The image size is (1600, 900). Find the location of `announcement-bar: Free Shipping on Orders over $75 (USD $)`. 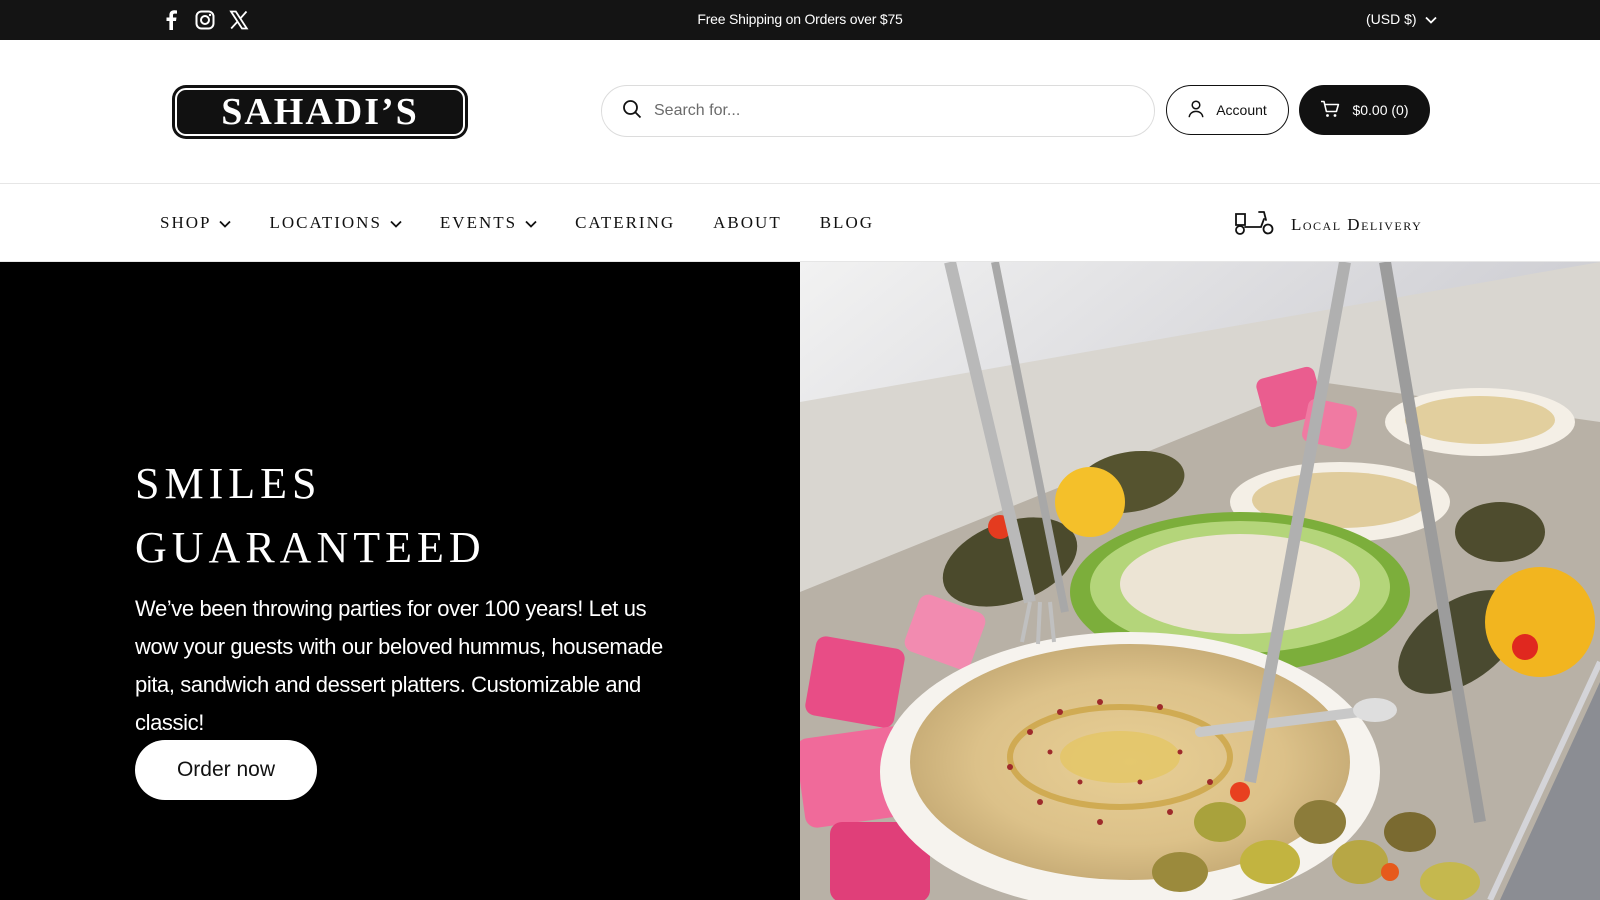

announcement-bar: Free Shipping on Orders over $75 (USD $) is located at coordinates (800, 20).